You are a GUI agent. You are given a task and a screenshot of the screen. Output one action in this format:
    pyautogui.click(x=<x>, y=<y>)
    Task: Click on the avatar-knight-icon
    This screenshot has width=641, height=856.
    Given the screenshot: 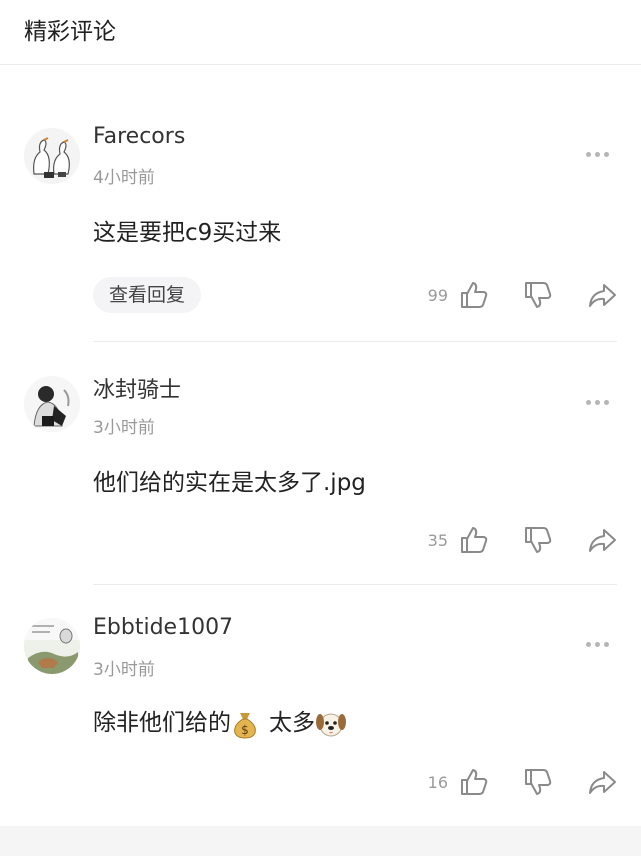 What is the action you would take?
    pyautogui.click(x=52, y=404)
    